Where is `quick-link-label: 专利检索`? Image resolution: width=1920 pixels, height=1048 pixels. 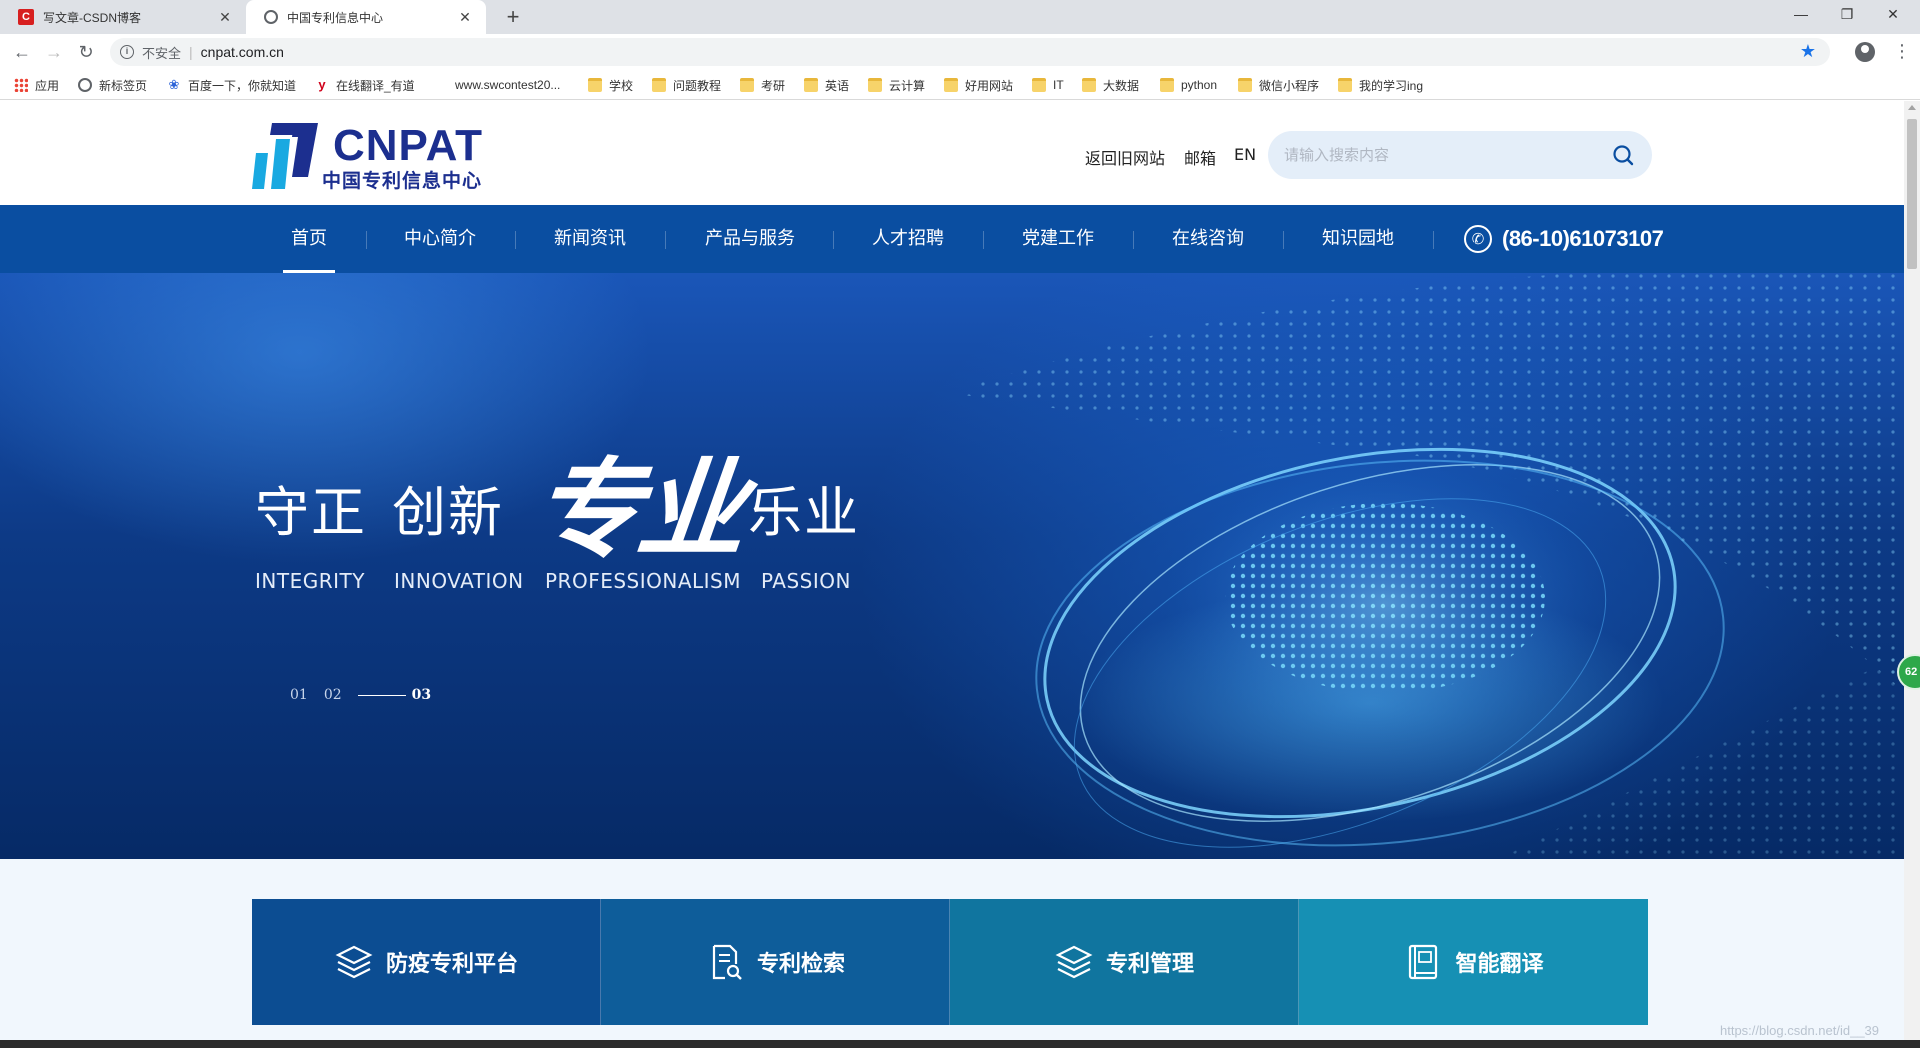
quick-link-label: 专利检索 is located at coordinates (800, 964).